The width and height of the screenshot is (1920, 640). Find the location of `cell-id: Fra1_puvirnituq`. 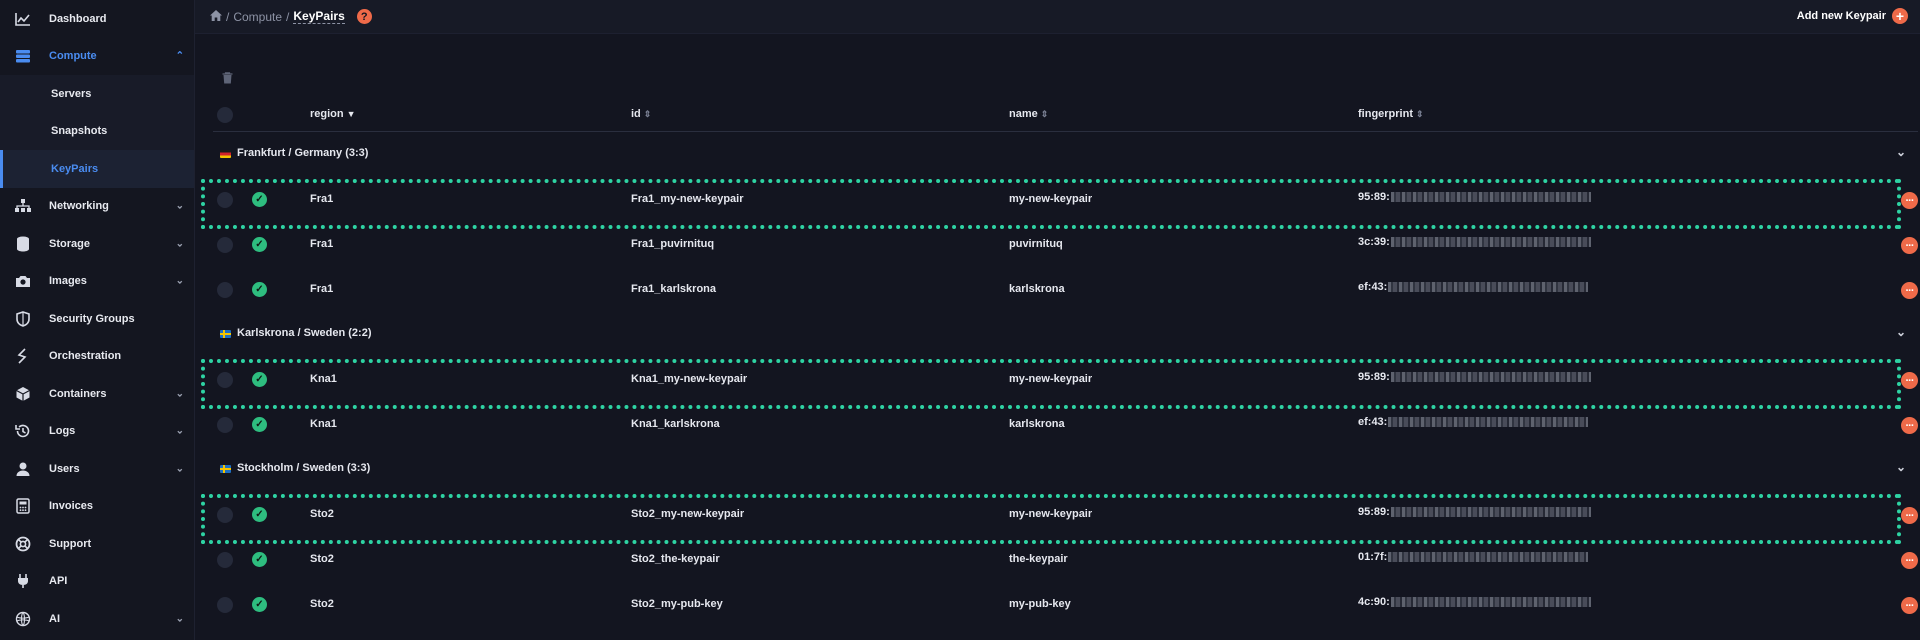

cell-id: Fra1_puvirnituq is located at coordinates (673, 244).